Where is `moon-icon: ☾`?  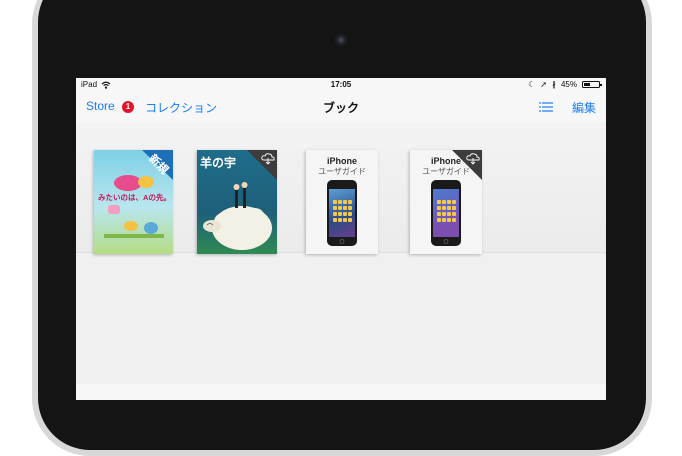 moon-icon: ☾ is located at coordinates (532, 84).